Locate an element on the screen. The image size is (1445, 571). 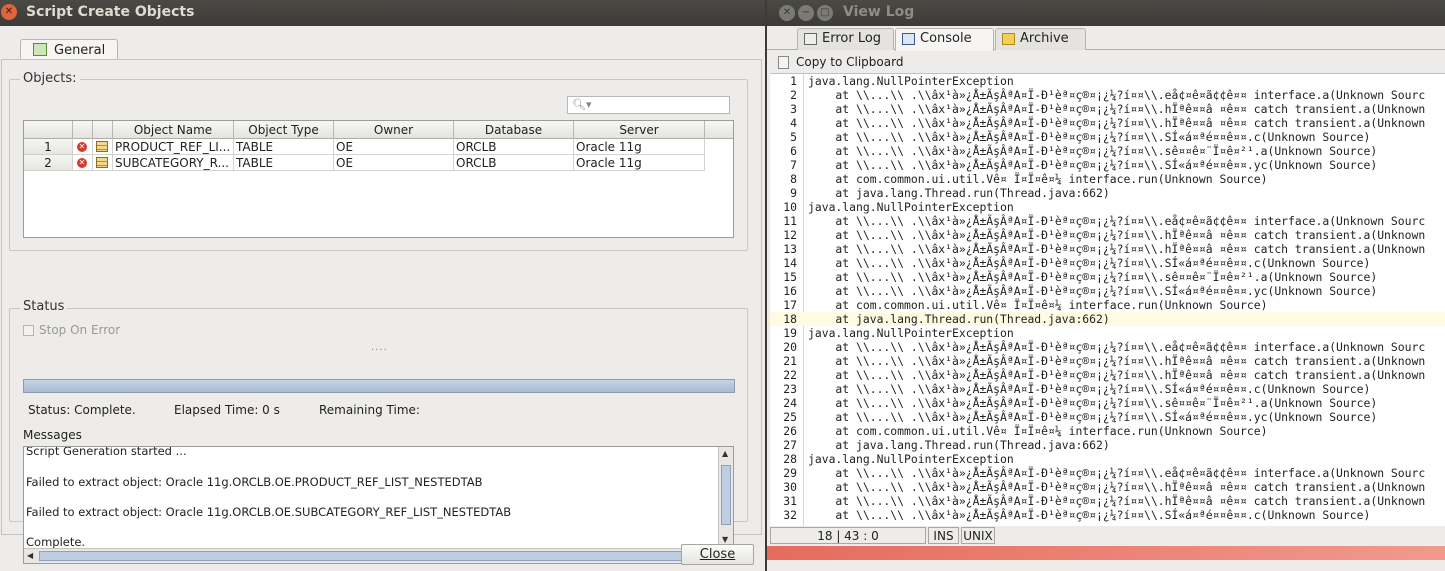
line-ending: UNIX is located at coordinates (978, 535).